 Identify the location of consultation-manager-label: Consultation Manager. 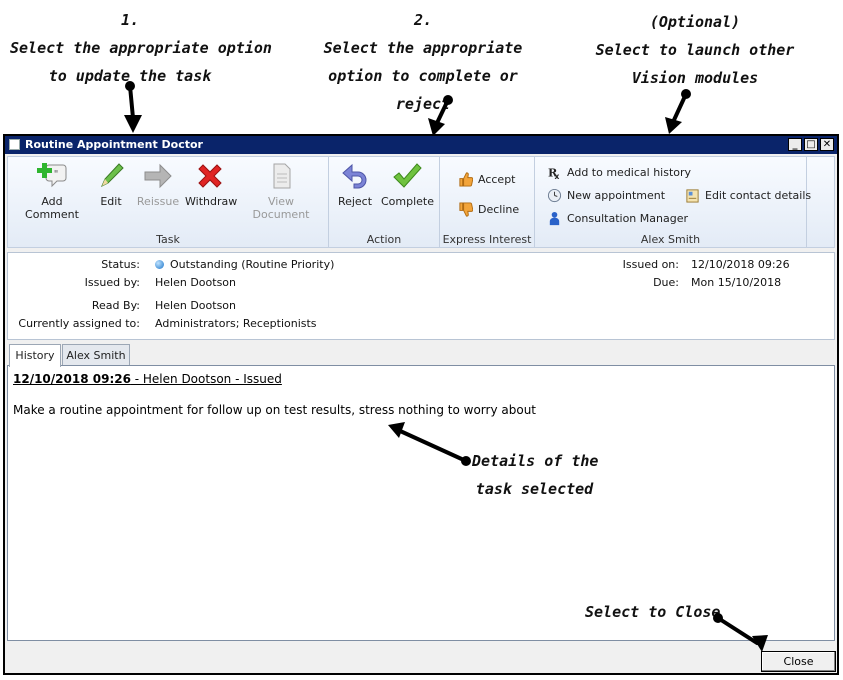
(627, 218).